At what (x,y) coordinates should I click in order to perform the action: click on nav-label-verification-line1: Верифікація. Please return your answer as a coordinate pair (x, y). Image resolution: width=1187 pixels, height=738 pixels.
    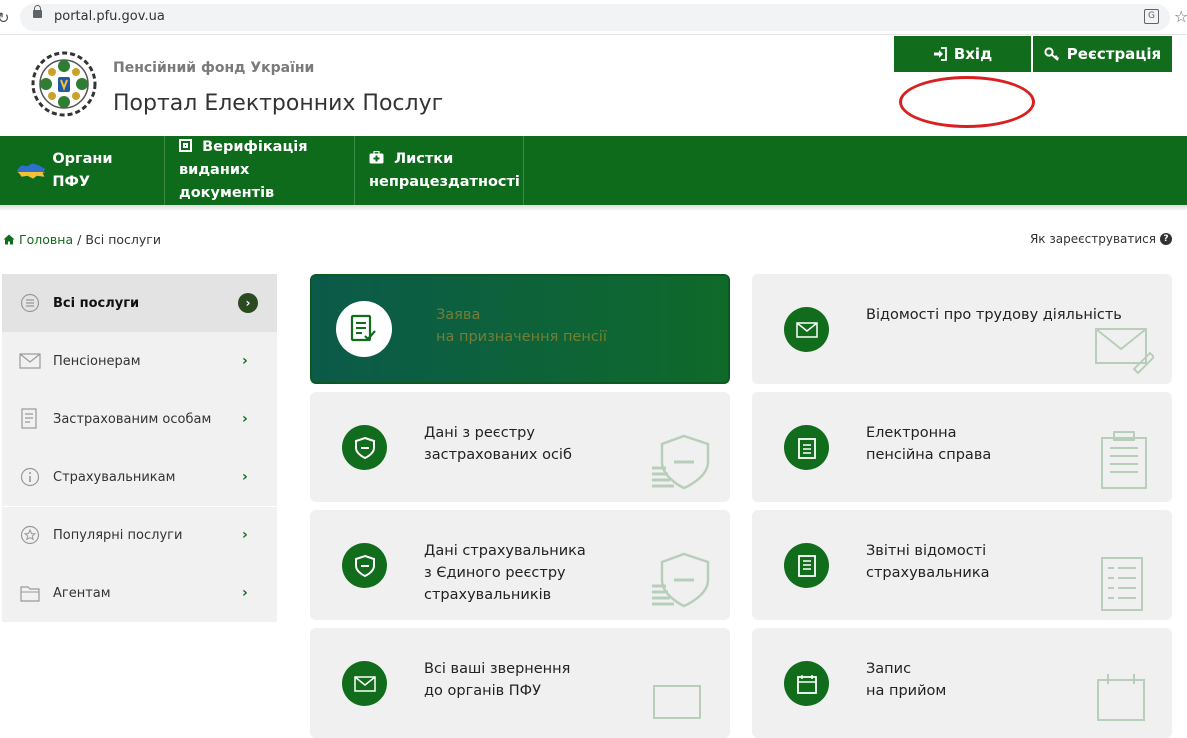
    Looking at the image, I should click on (255, 147).